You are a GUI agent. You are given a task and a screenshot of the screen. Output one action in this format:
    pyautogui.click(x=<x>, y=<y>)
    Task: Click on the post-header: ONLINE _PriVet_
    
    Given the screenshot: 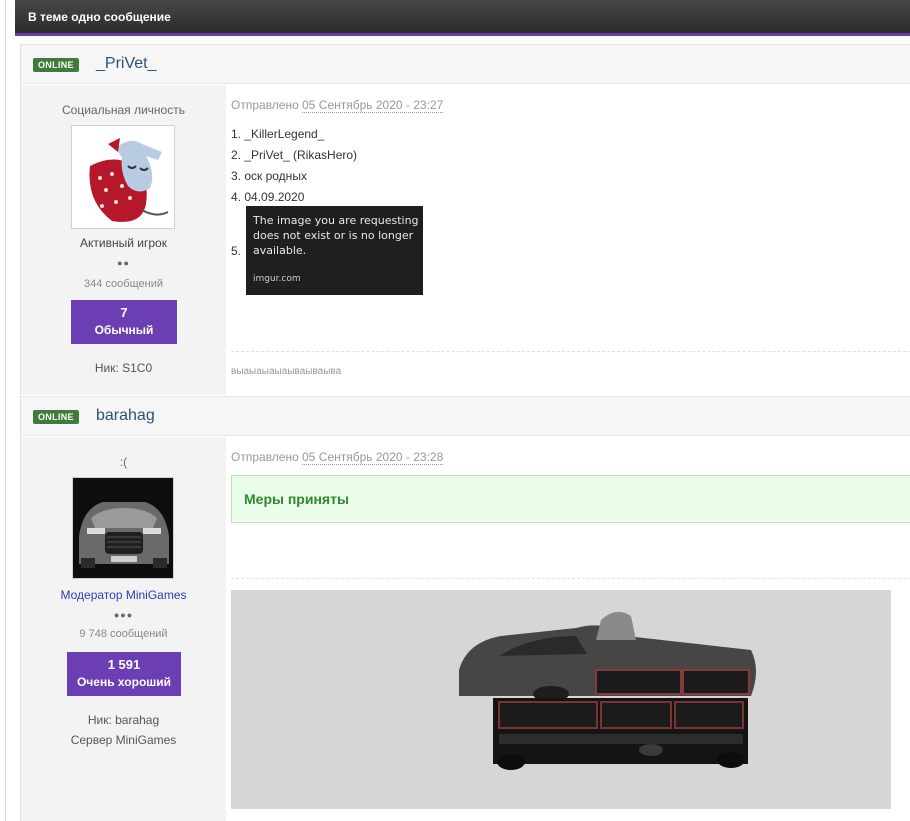 What is the action you would take?
    pyautogui.click(x=465, y=64)
    